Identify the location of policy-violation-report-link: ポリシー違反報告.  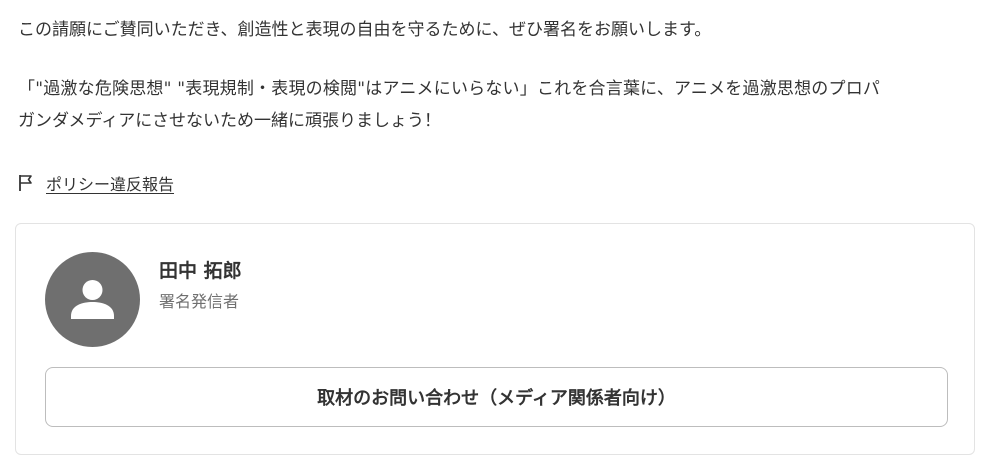
(96, 183).